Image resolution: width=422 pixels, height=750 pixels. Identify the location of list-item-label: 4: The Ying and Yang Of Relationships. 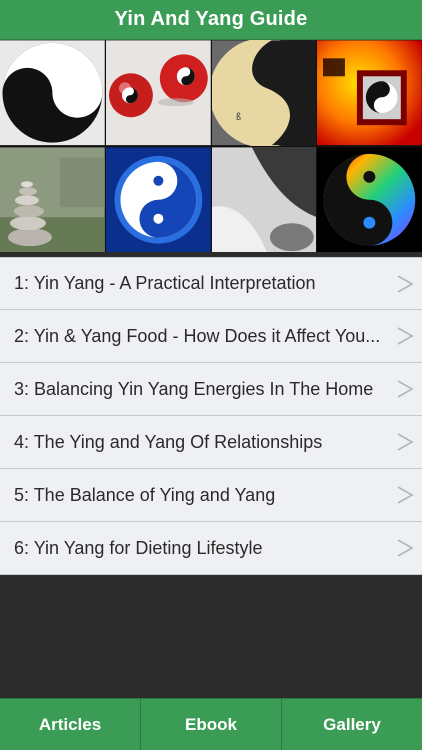
(168, 441).